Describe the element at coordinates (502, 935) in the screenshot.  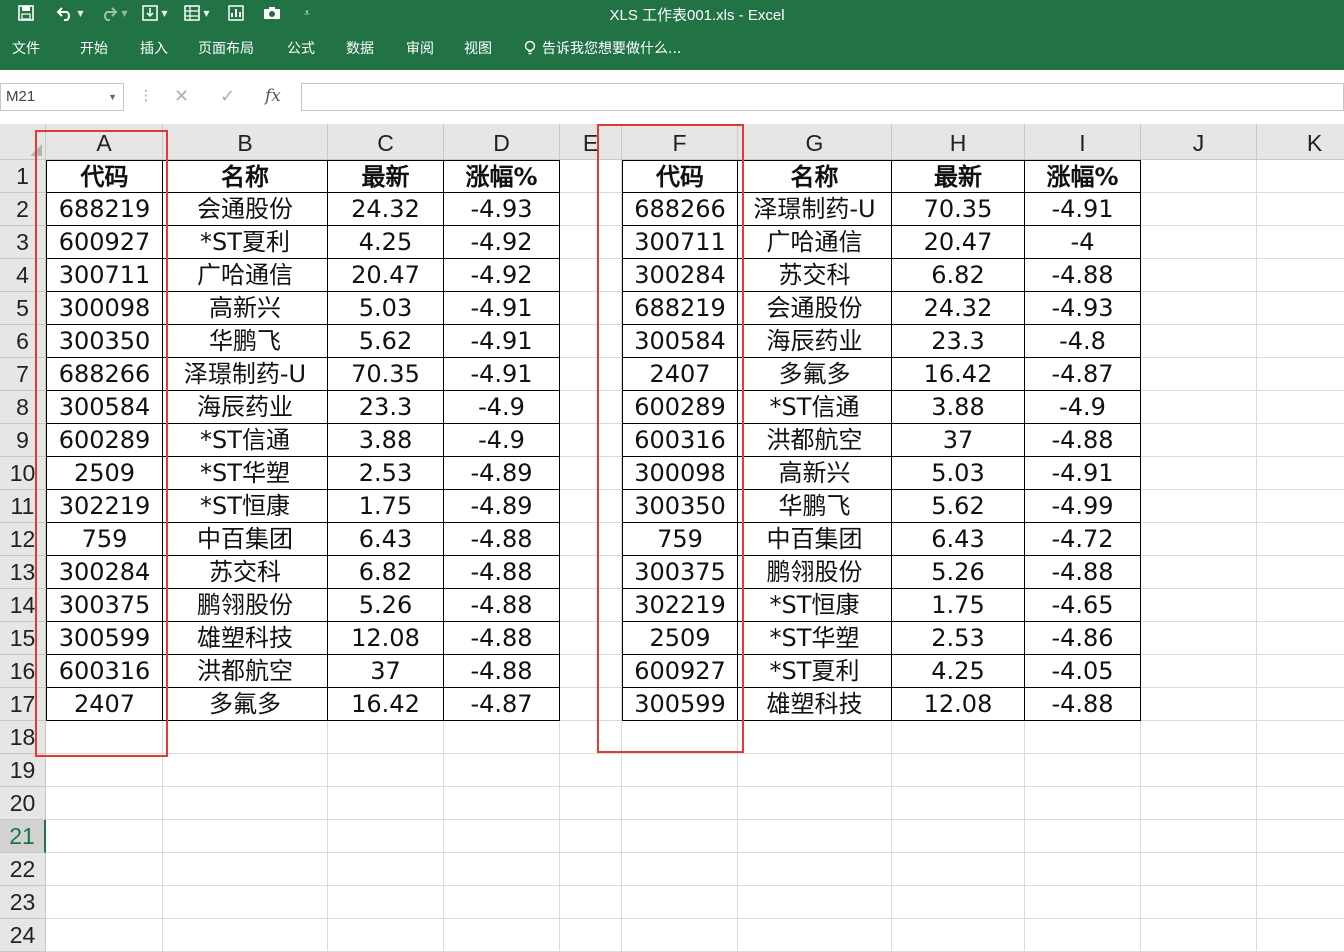
I see `cell-d24` at that location.